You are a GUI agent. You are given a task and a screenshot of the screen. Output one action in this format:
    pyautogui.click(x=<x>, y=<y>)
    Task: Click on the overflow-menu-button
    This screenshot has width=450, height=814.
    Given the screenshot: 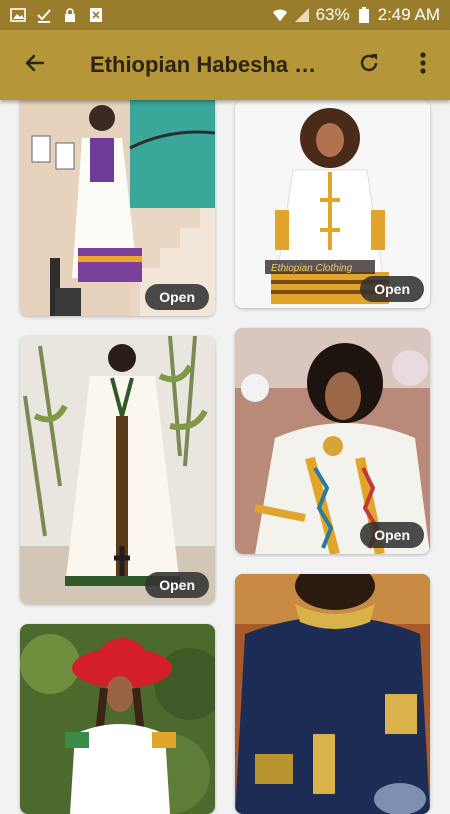 What is the action you would take?
    pyautogui.click(x=423, y=65)
    